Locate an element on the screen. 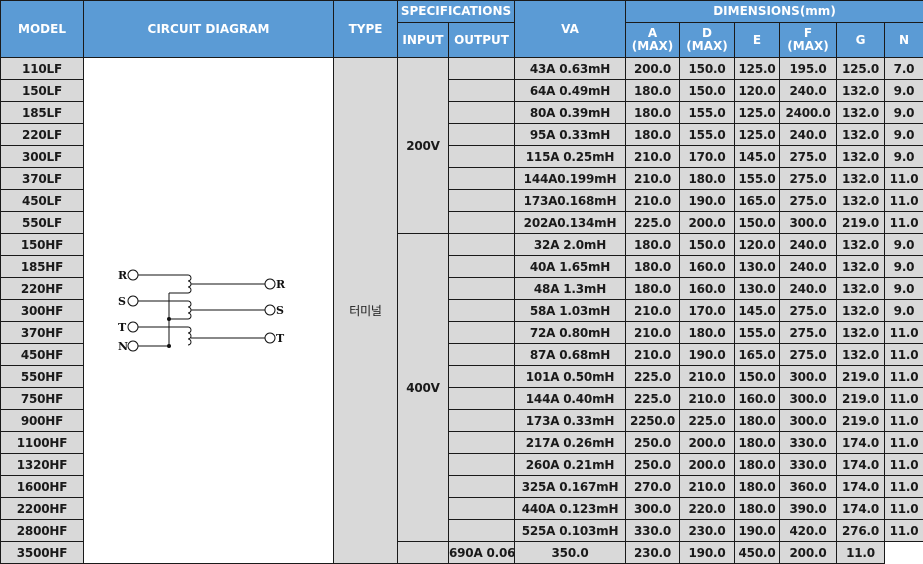 The height and width of the screenshot is (564, 923). va-cell: 144A 0.40mH is located at coordinates (570, 398).